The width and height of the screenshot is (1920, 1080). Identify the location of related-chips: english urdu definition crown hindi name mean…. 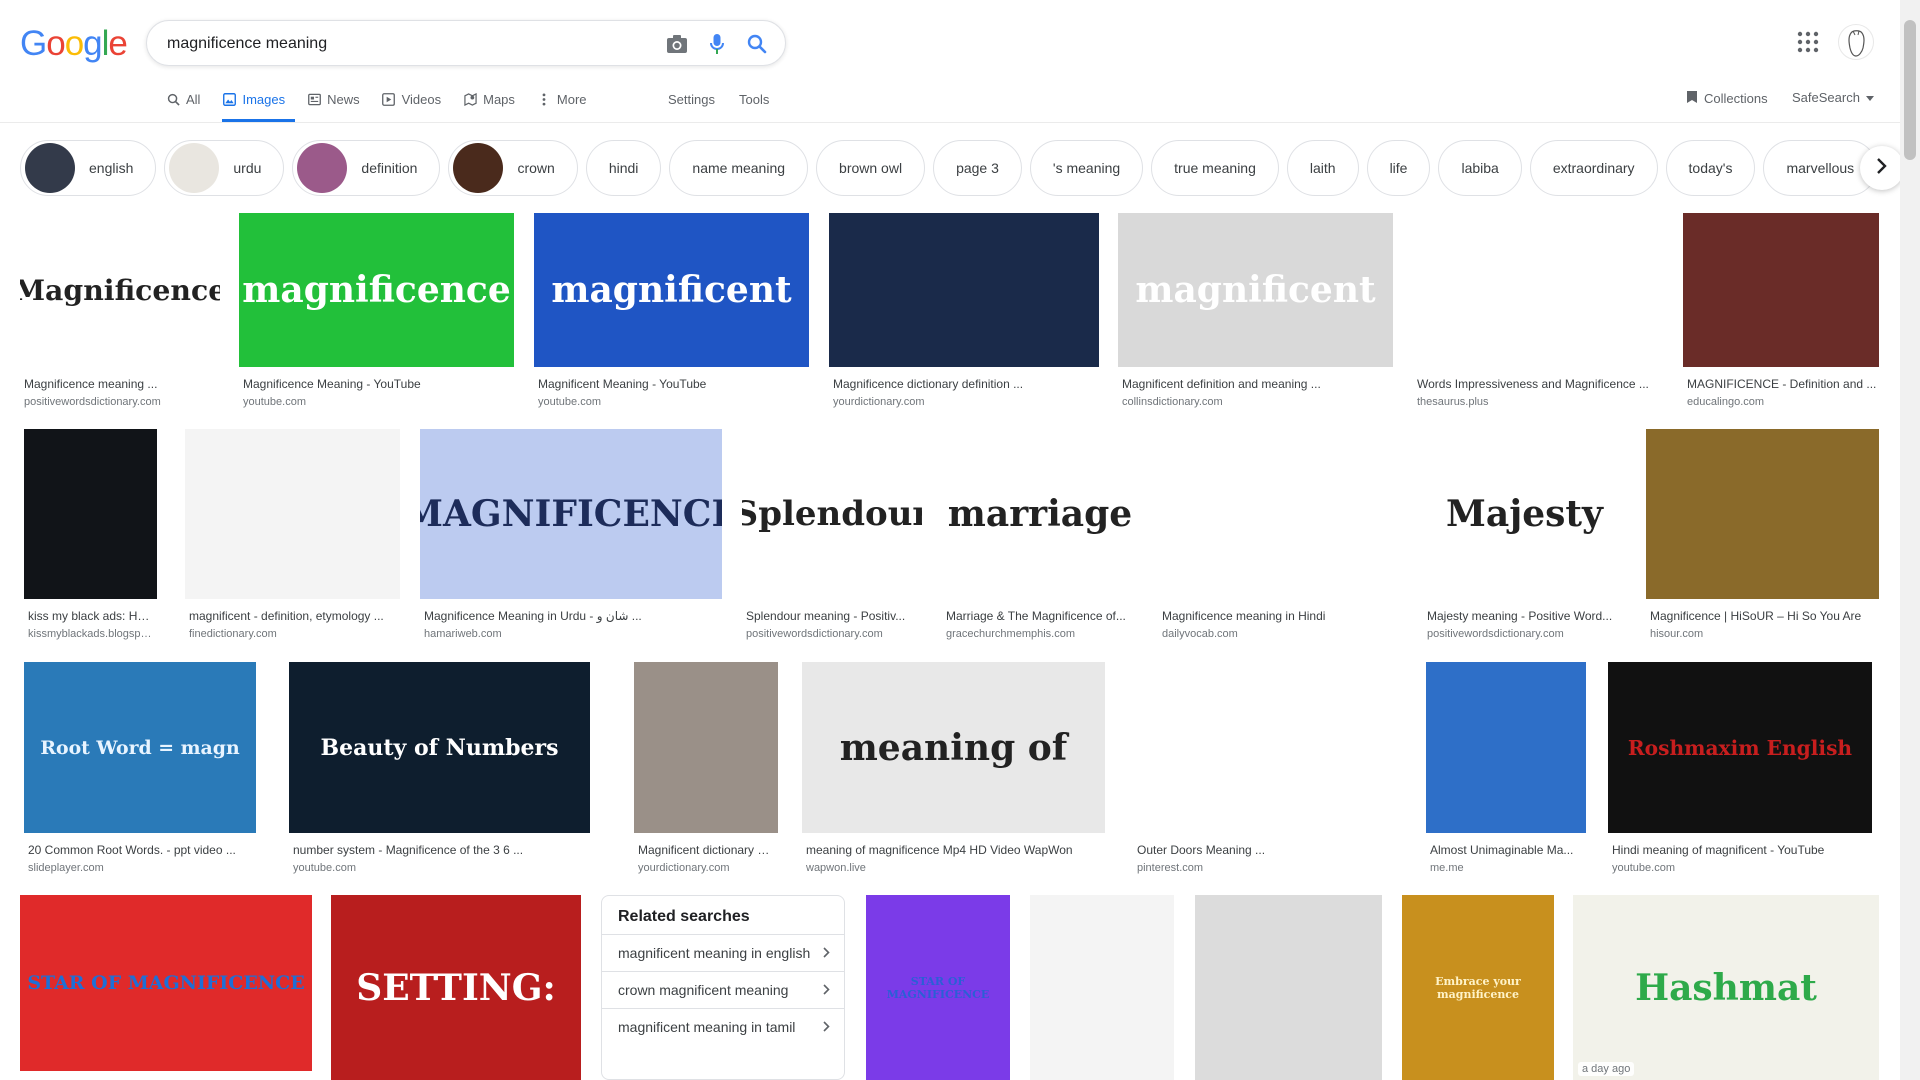
(949, 168).